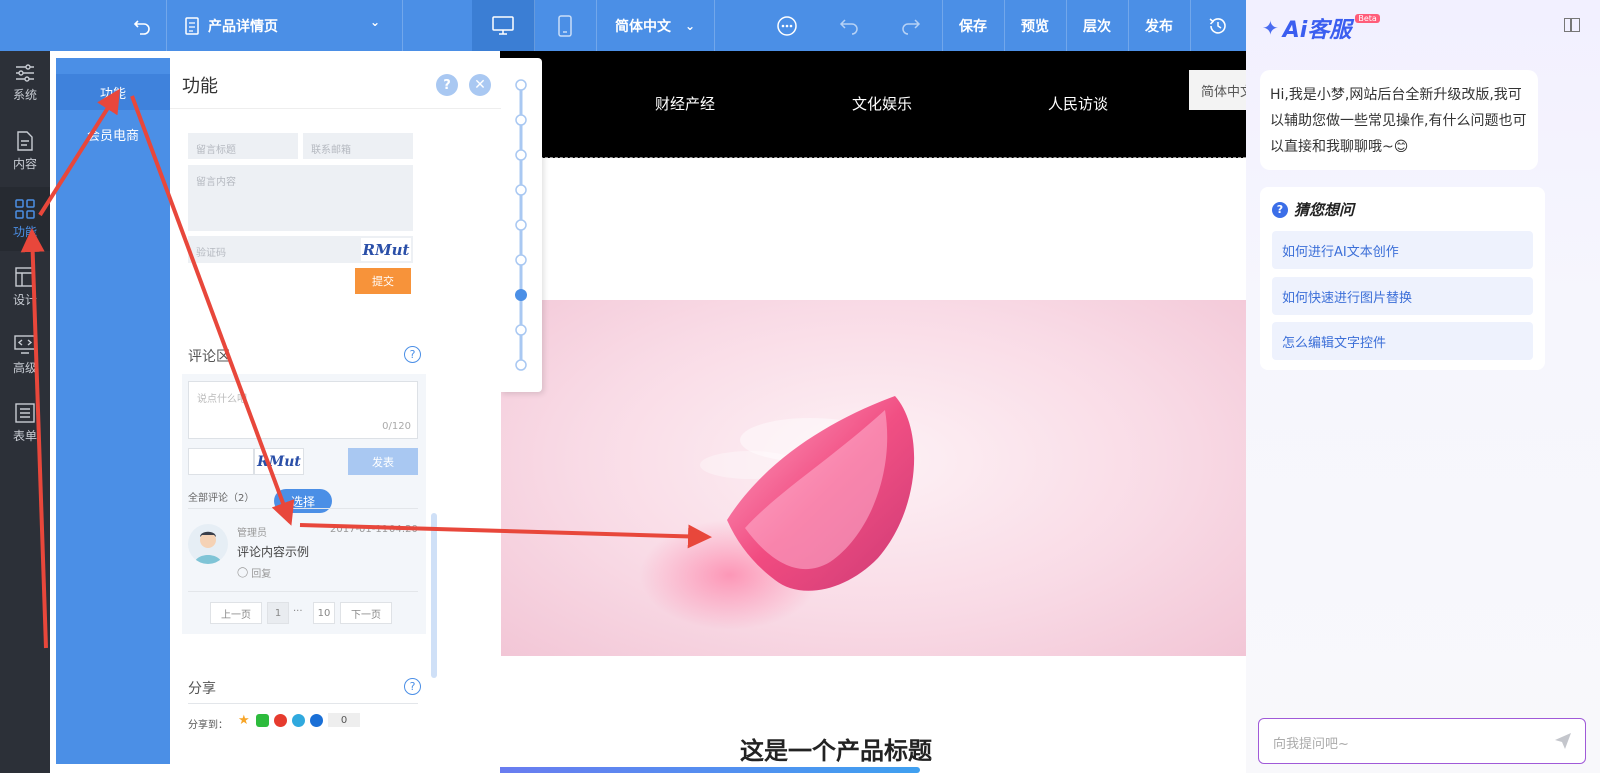 The image size is (1600, 773). What do you see at coordinates (434, 595) in the screenshot?
I see `panel-scrollbar` at bounding box center [434, 595].